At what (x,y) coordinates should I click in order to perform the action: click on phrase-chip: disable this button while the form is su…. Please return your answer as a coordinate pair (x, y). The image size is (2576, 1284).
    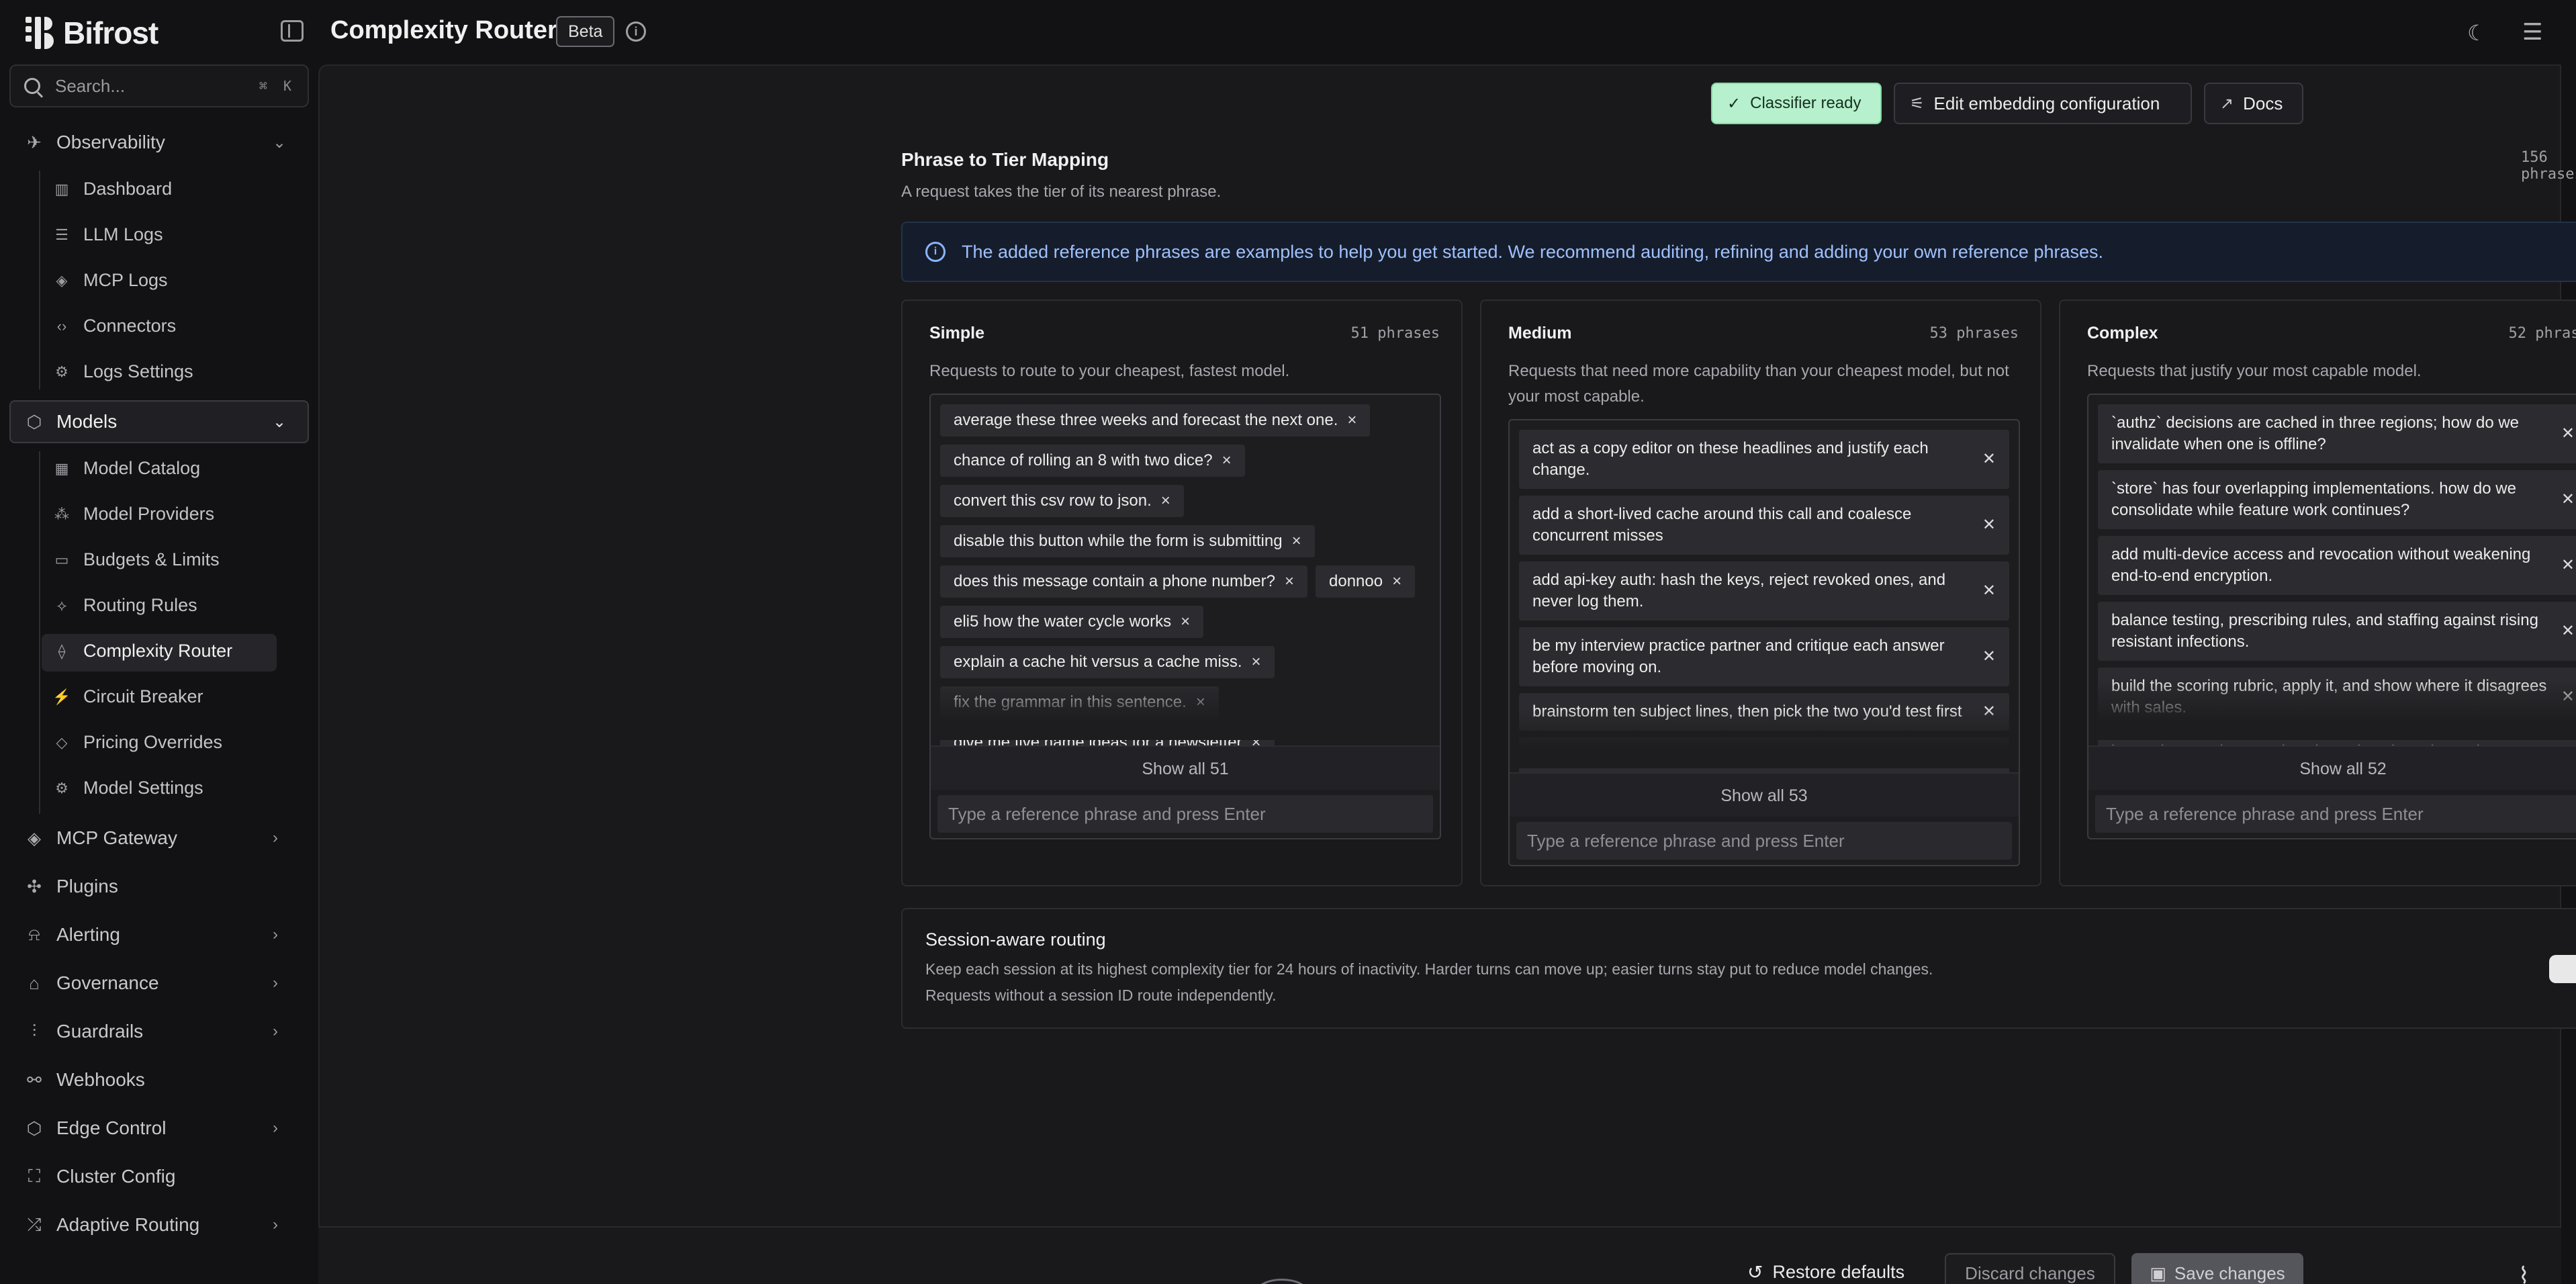
    Looking at the image, I should click on (1127, 541).